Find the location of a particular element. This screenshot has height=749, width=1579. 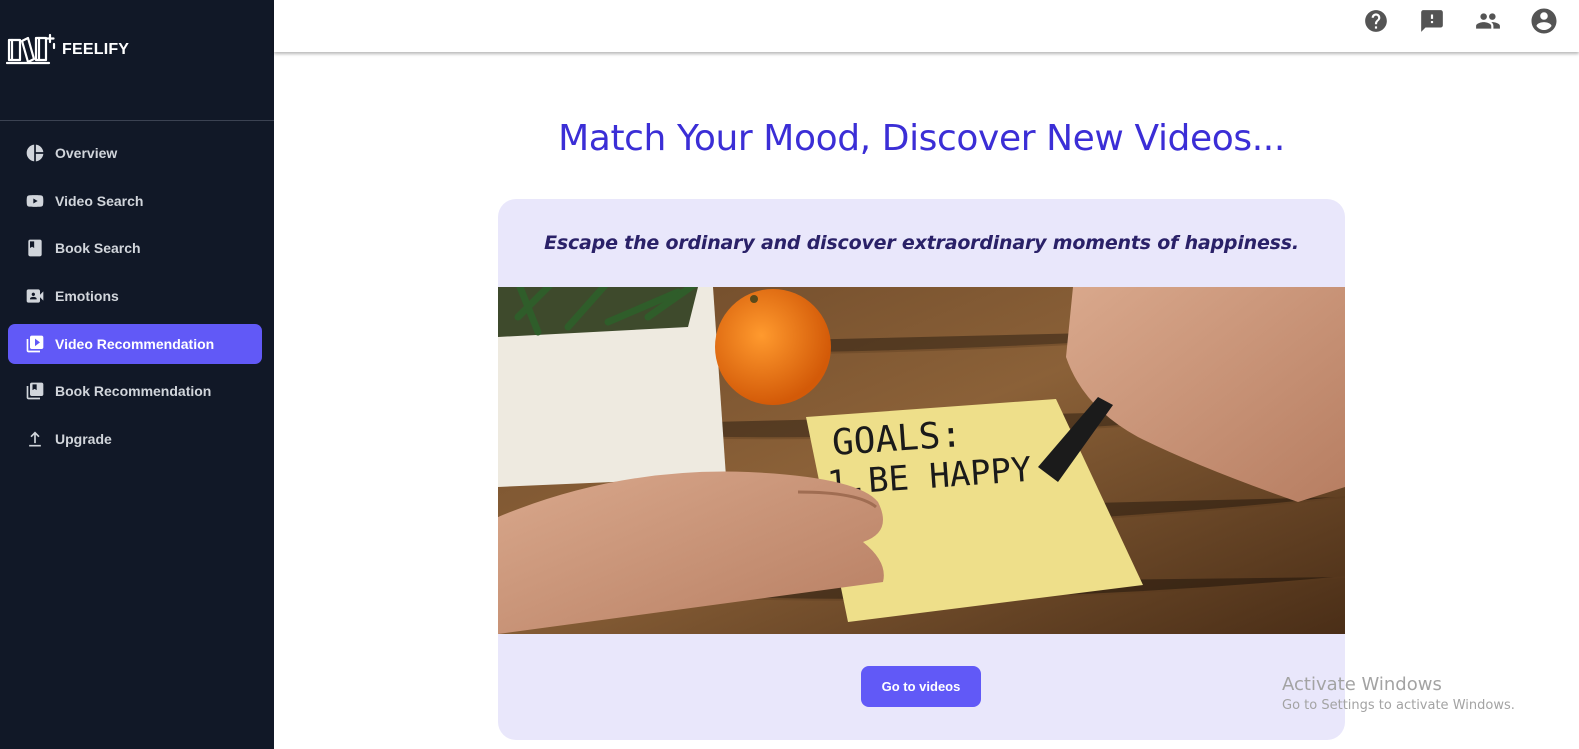

top-actions is located at coordinates (1459, 21).